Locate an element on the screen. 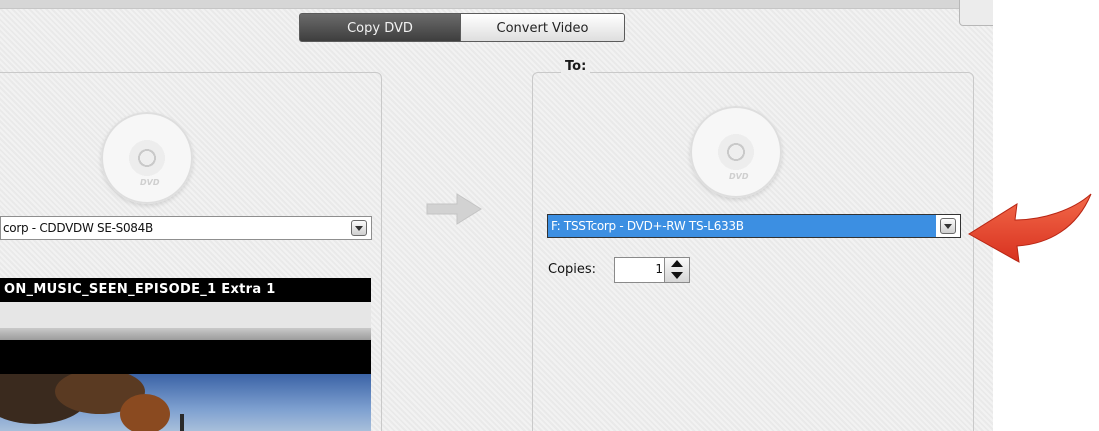  video-toolbar is located at coordinates (185, 315).